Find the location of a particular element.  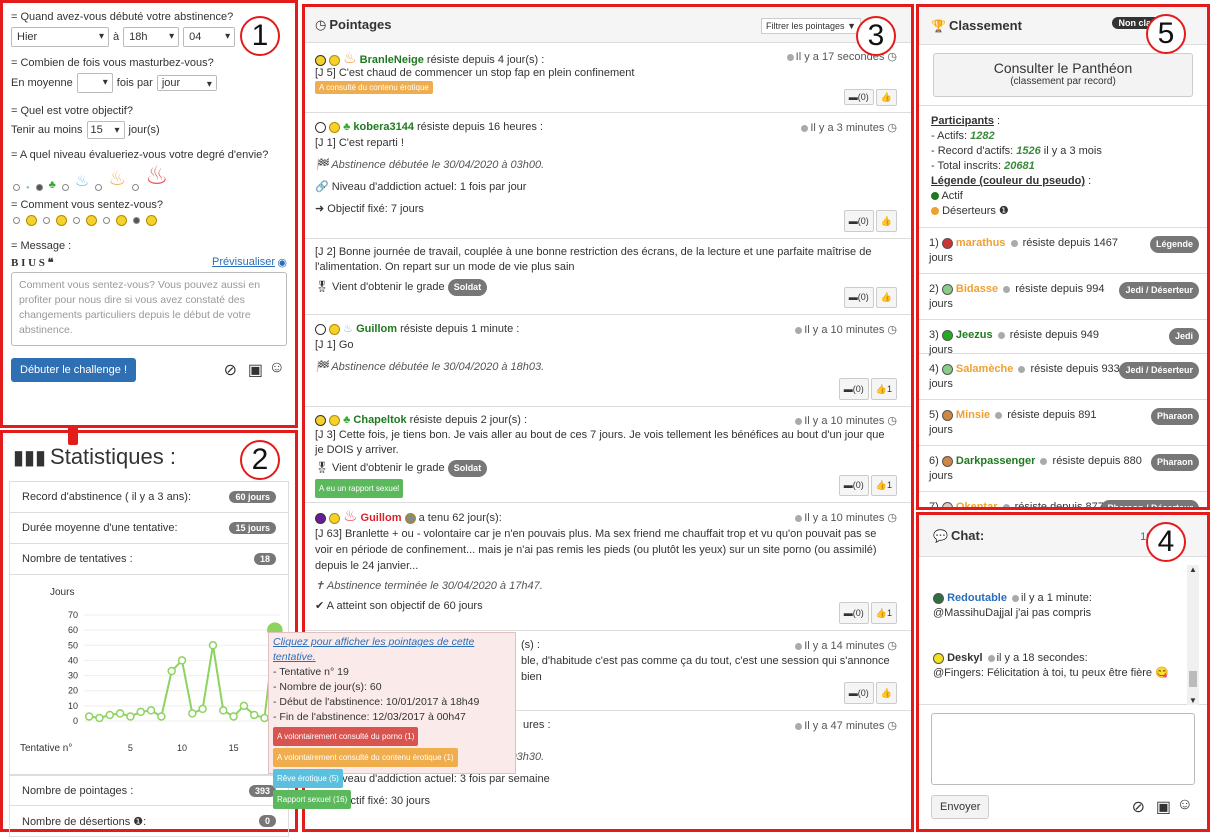

stat-value: 0 is located at coordinates (267, 821).